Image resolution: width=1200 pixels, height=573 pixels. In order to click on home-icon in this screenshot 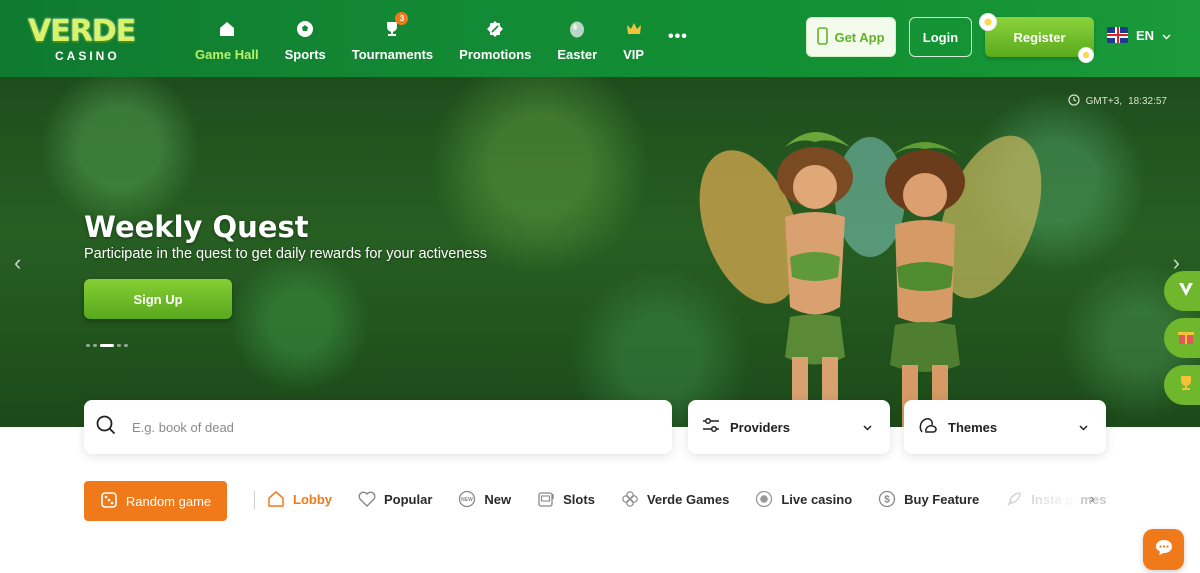, I will do `click(227, 29)`.